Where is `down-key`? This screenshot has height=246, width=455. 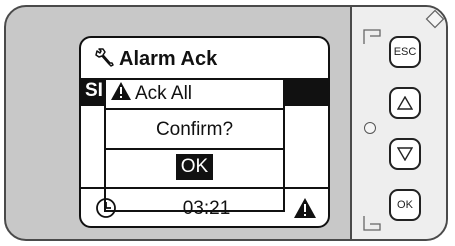 down-key is located at coordinates (405, 154).